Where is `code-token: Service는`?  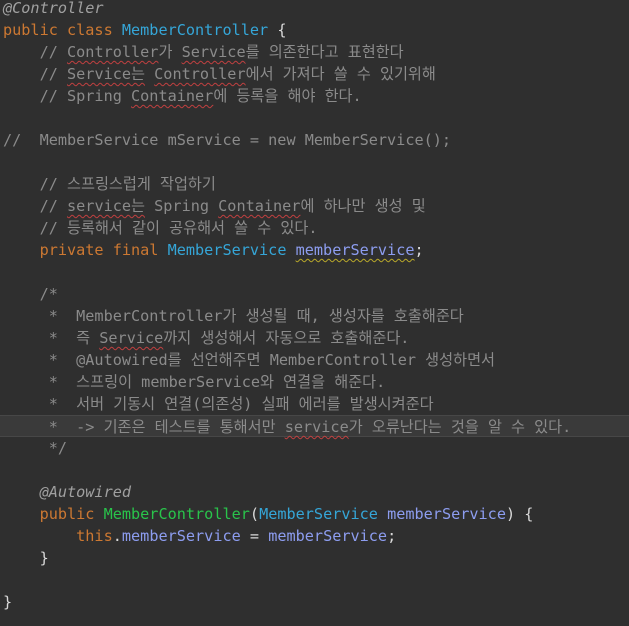
code-token: Service는 is located at coordinates (106, 74).